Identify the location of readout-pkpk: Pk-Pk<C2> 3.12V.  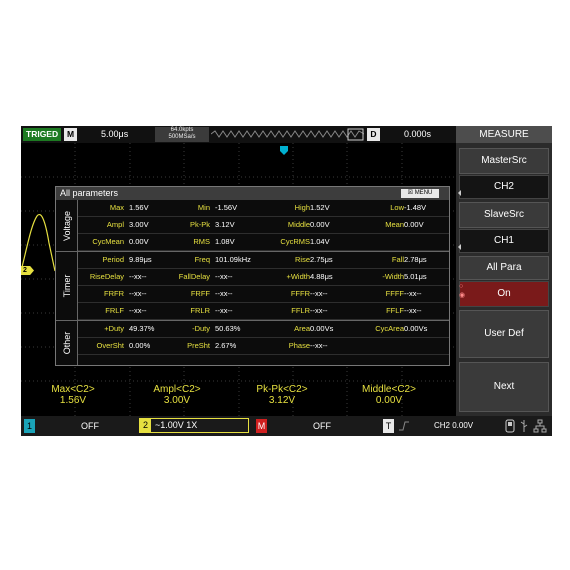
(282, 395).